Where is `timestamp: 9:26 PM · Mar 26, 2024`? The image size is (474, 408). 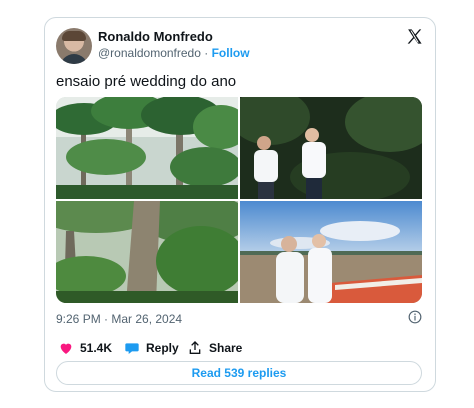
timestamp: 9:26 PM · Mar 26, 2024 is located at coordinates (119, 319).